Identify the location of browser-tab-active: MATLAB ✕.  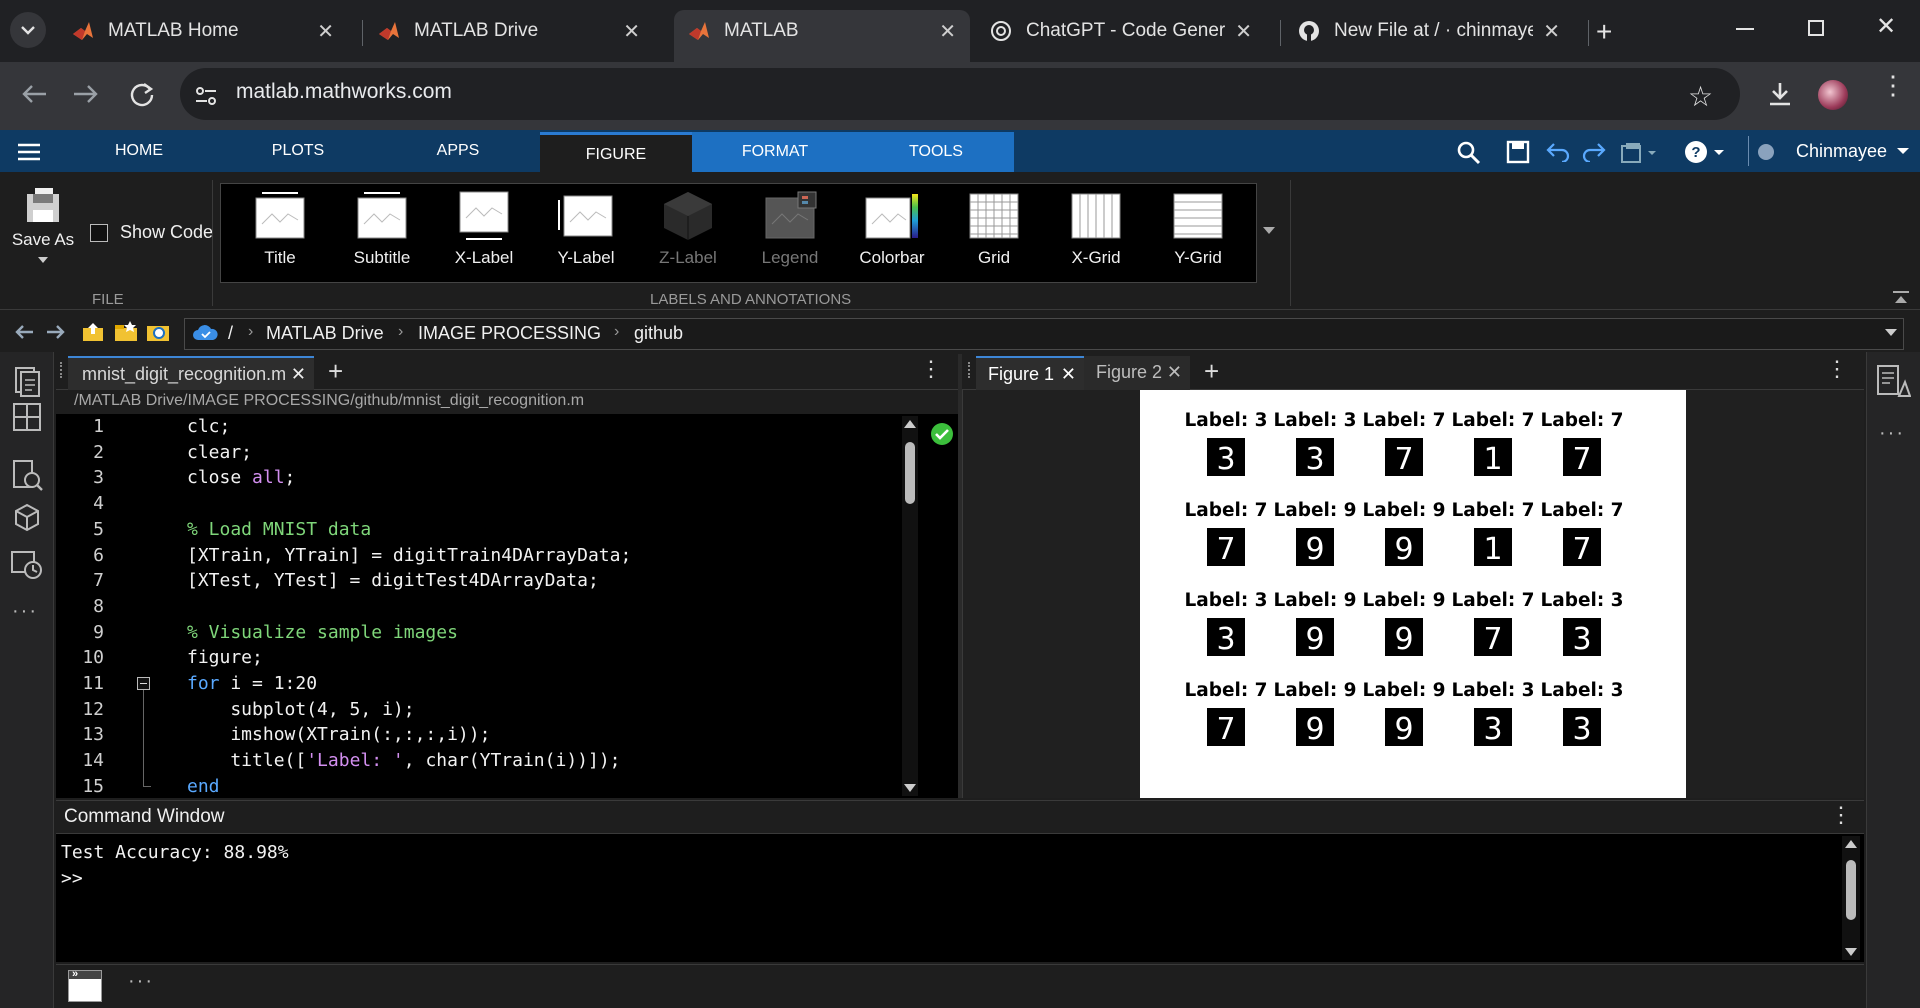
(822, 36).